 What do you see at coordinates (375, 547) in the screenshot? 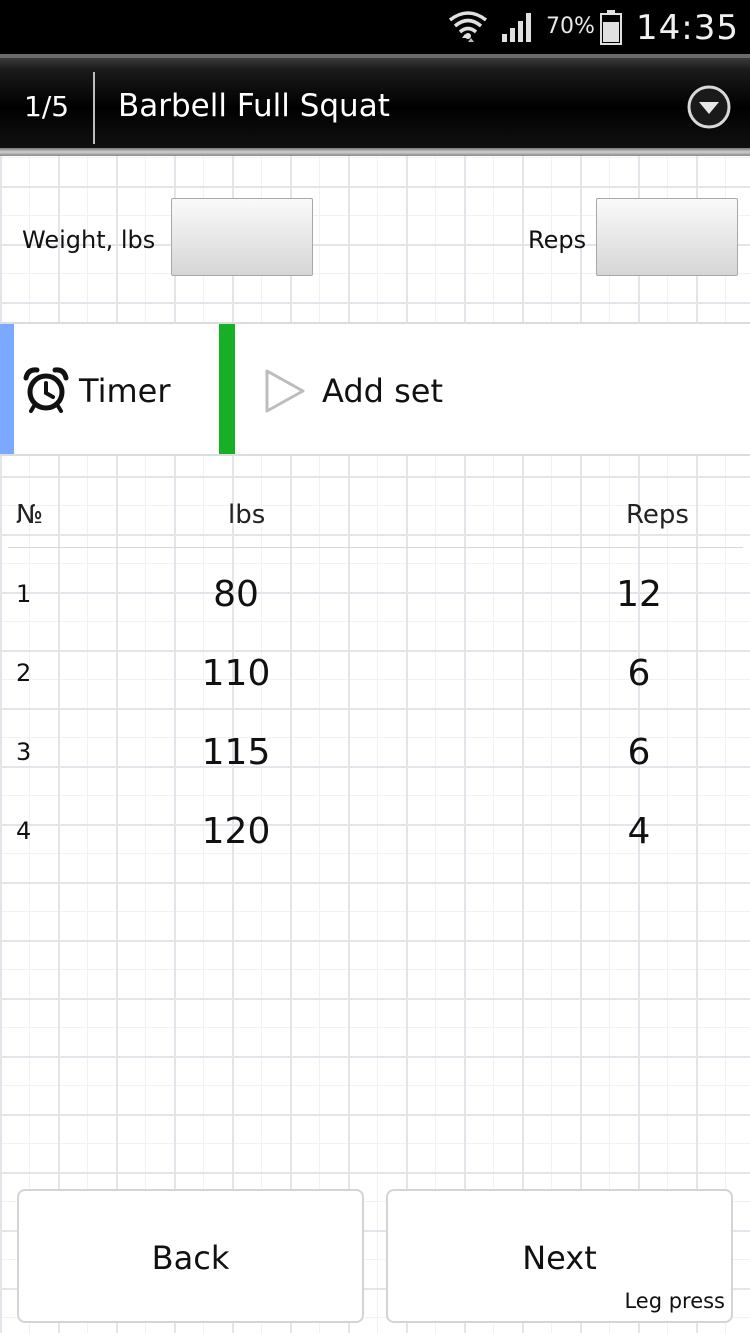
I see `table-header-divider` at bounding box center [375, 547].